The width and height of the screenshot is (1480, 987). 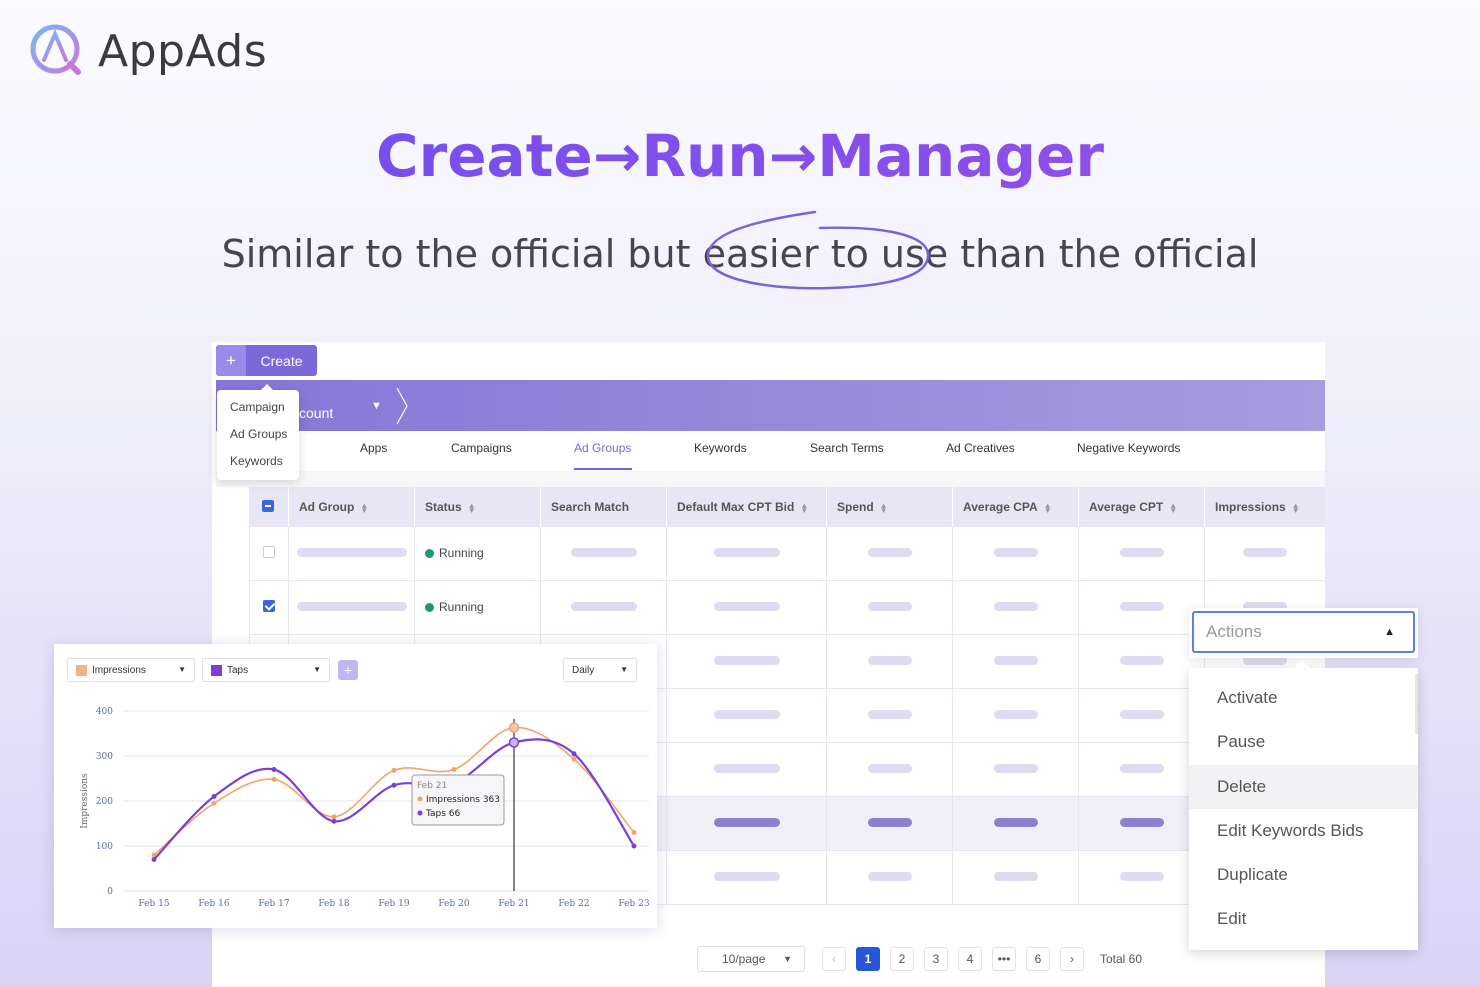 What do you see at coordinates (603, 469) in the screenshot?
I see `active-tab-indicator` at bounding box center [603, 469].